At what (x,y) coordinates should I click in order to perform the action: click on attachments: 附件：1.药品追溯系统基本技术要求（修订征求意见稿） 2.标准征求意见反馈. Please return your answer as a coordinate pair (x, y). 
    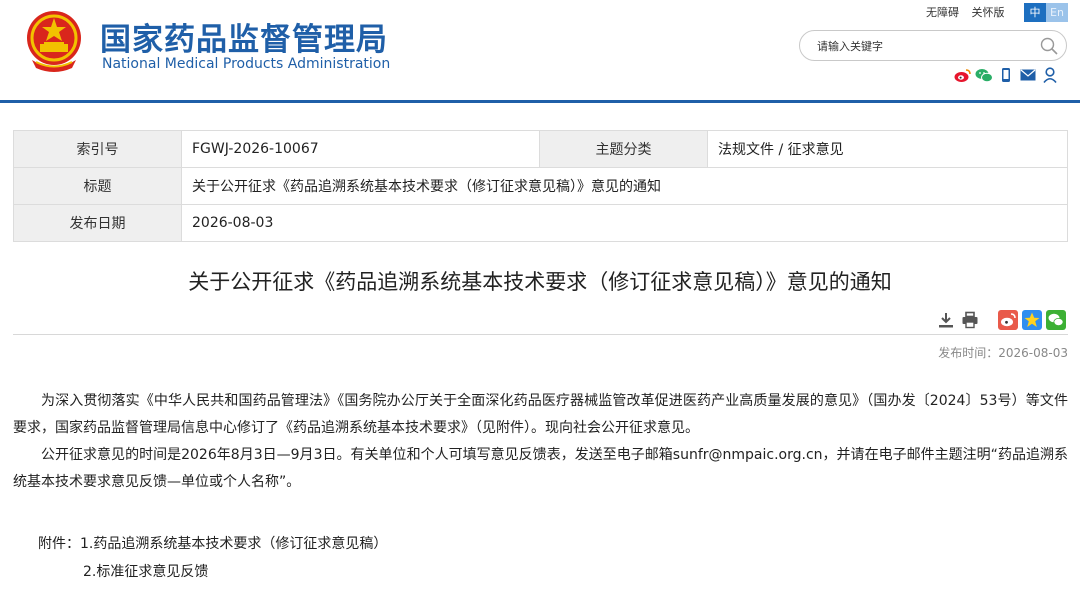
    Looking at the image, I should click on (212, 558).